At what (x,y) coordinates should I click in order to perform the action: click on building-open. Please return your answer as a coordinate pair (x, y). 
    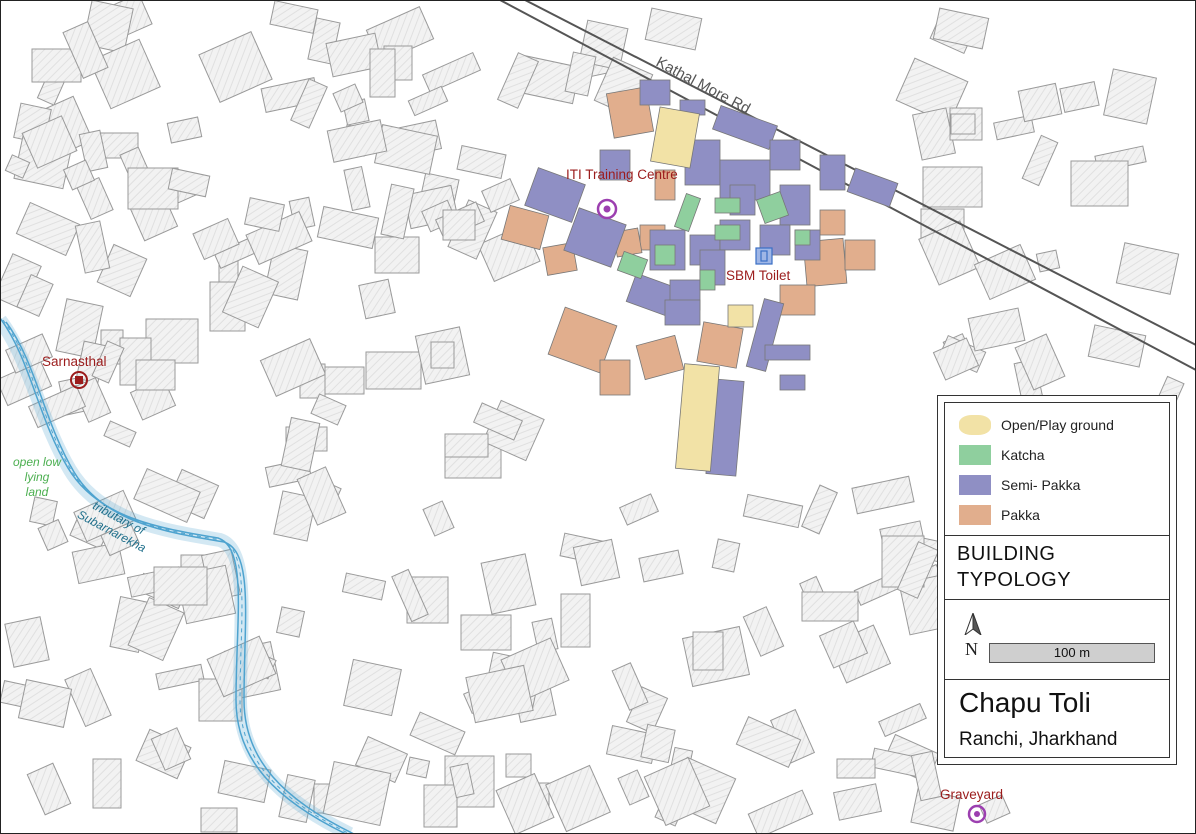
    Looking at the image, I should click on (740, 316).